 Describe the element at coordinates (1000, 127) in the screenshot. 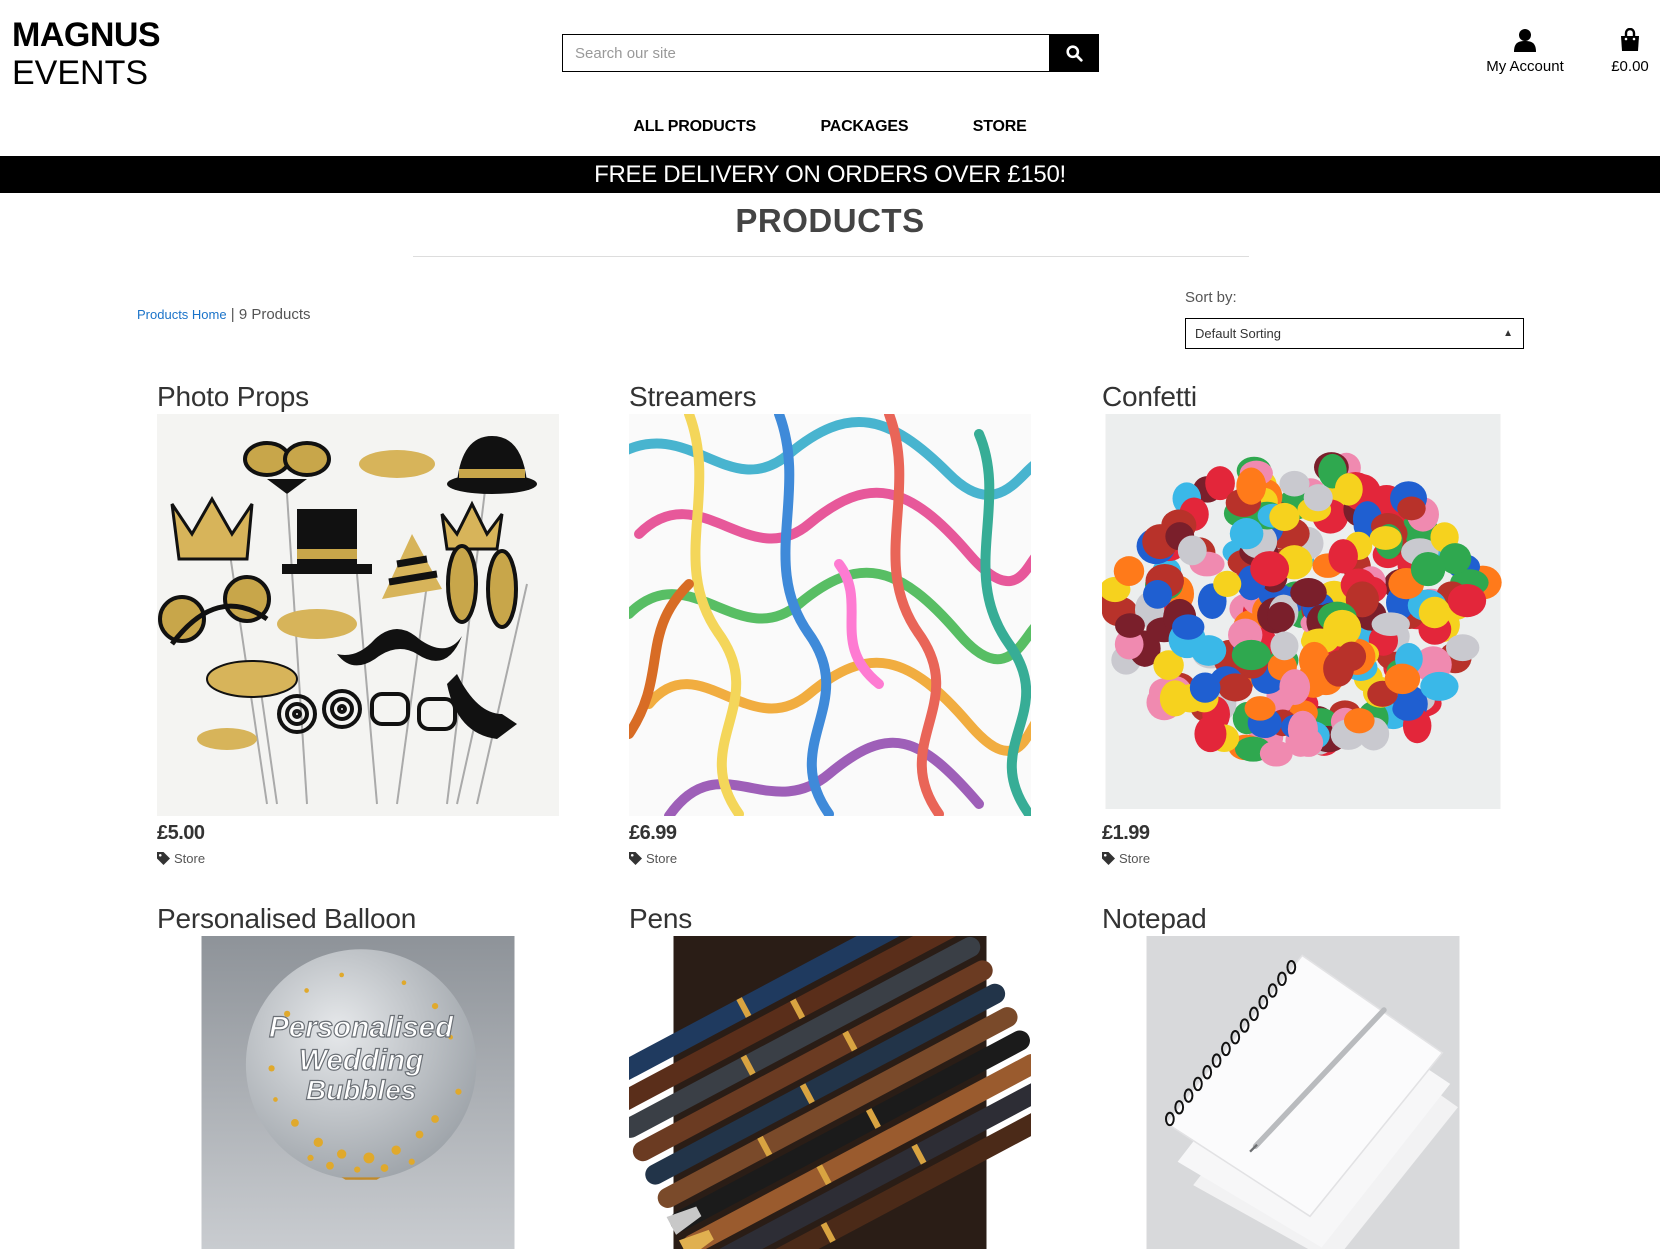

I see `nav-store: STORE` at that location.